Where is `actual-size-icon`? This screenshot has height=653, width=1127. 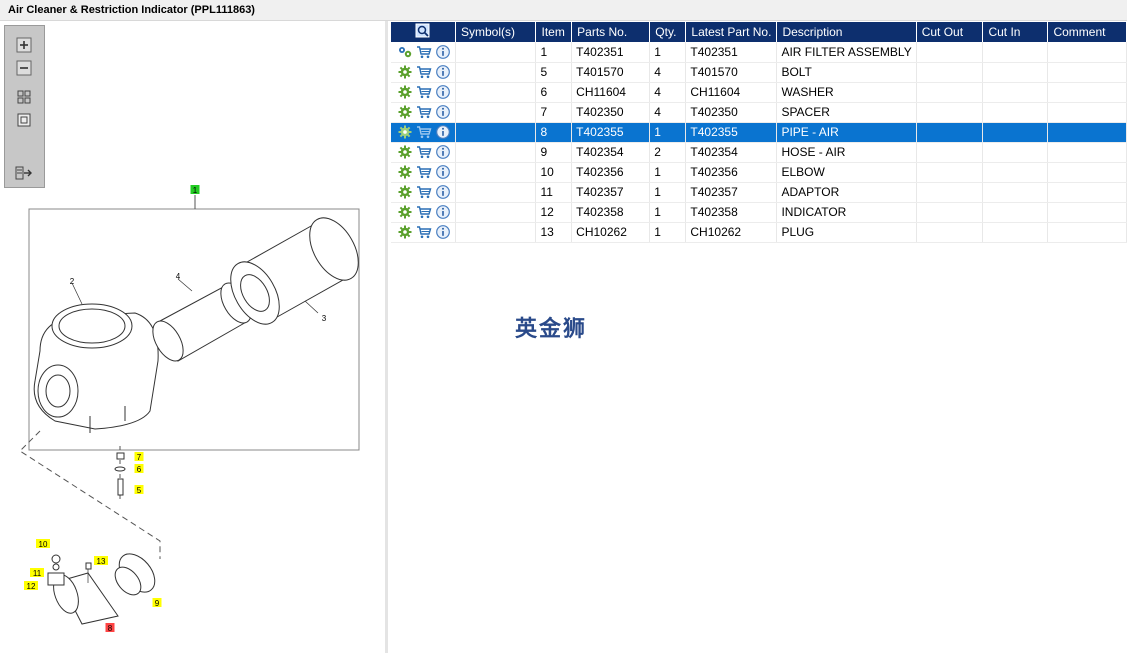
actual-size-icon is located at coordinates (24, 120).